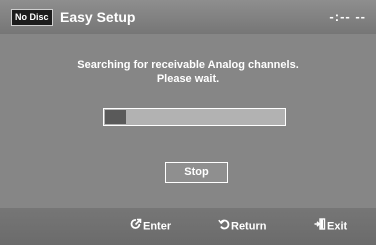 The width and height of the screenshot is (376, 245). Describe the element at coordinates (347, 16) in the screenshot. I see `clock-display: -:-- --` at that location.